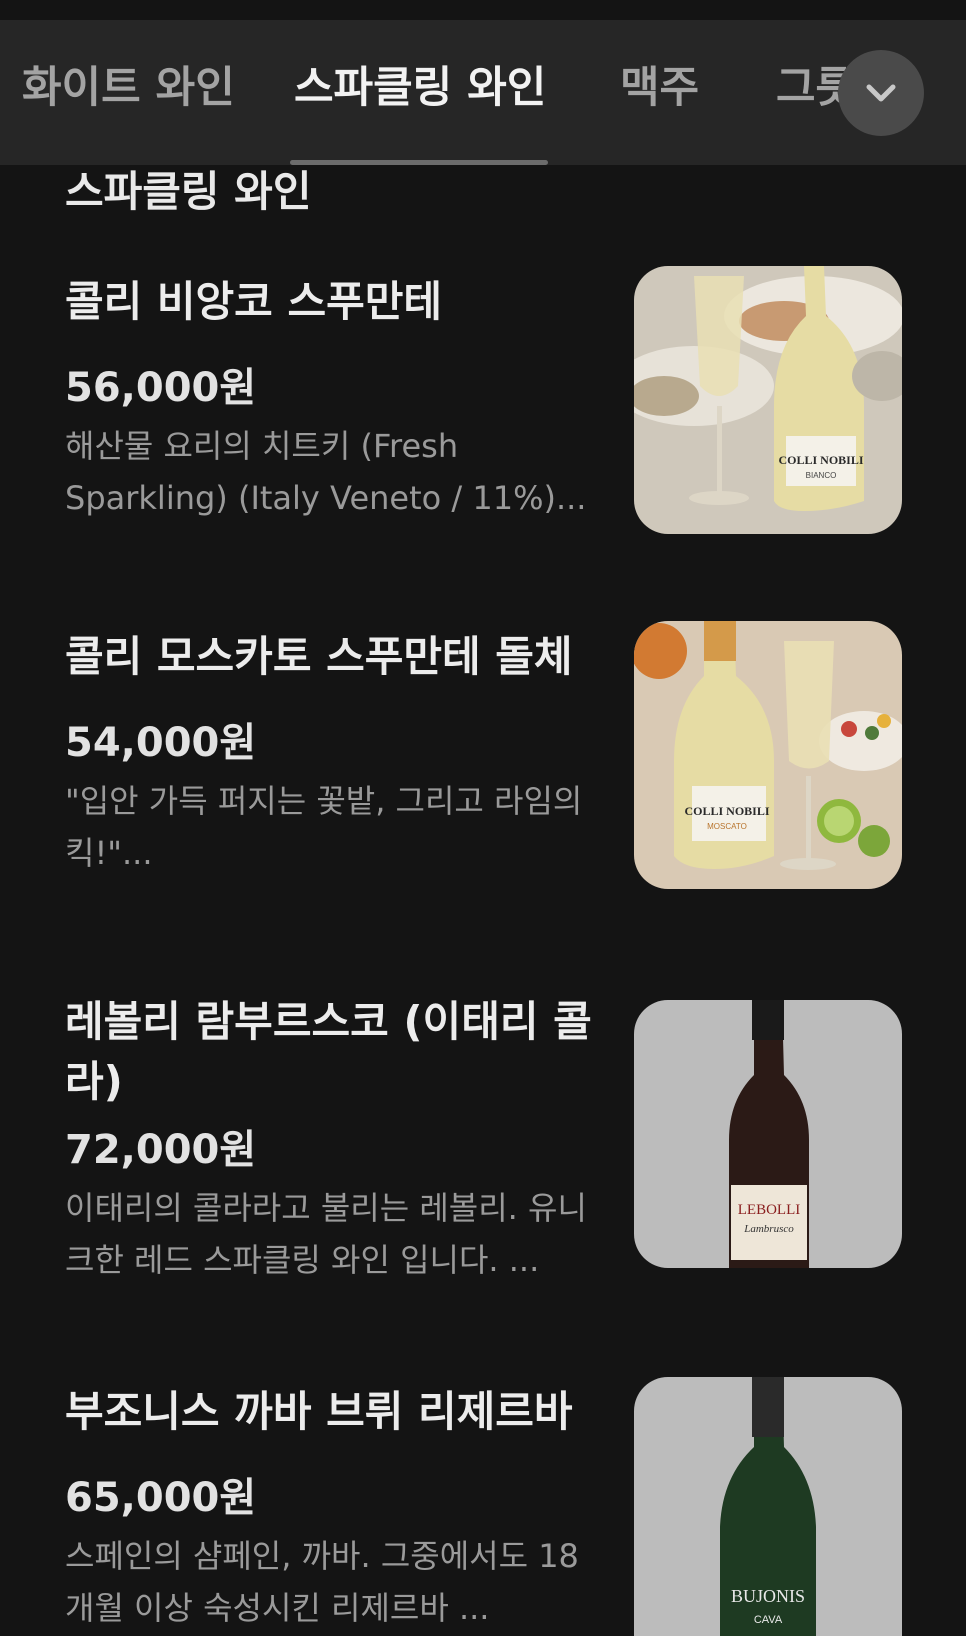 The height and width of the screenshot is (1636, 966). What do you see at coordinates (659, 88) in the screenshot?
I see `tab-beer: 맥주` at bounding box center [659, 88].